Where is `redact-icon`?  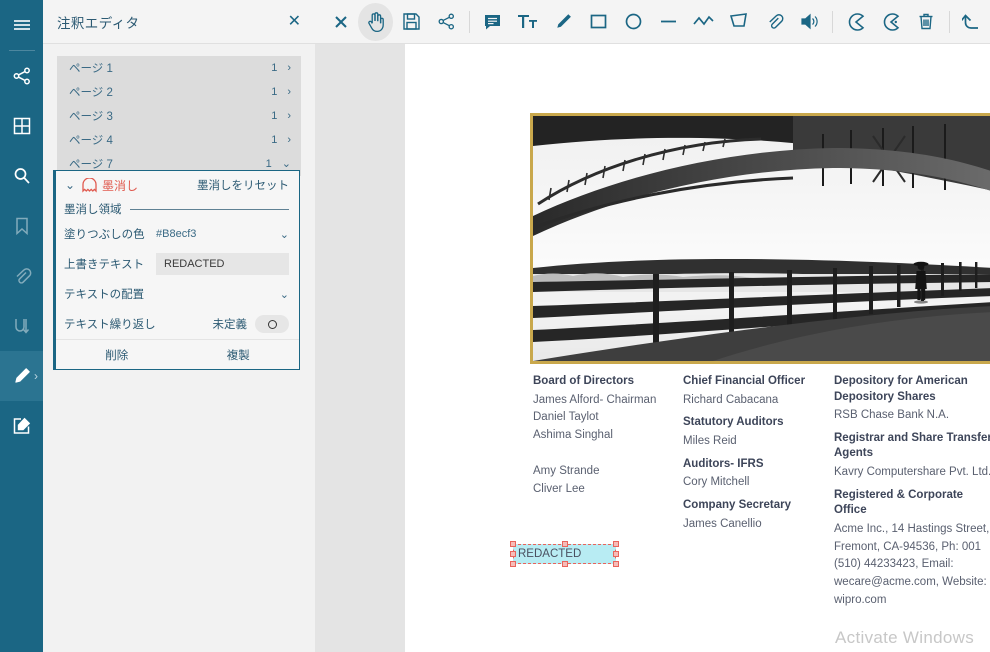 redact-icon is located at coordinates (856, 22).